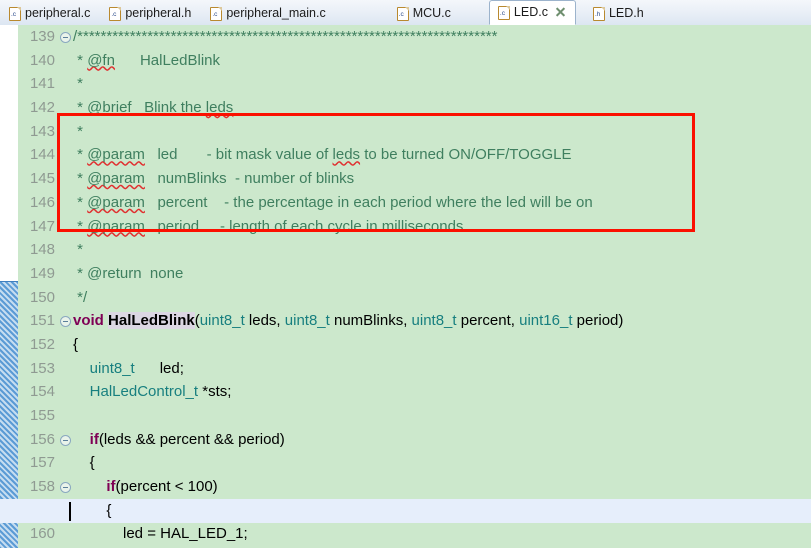 The image size is (811, 548). I want to click on code-line-160: led = HAL_LED_1;, so click(160, 534).